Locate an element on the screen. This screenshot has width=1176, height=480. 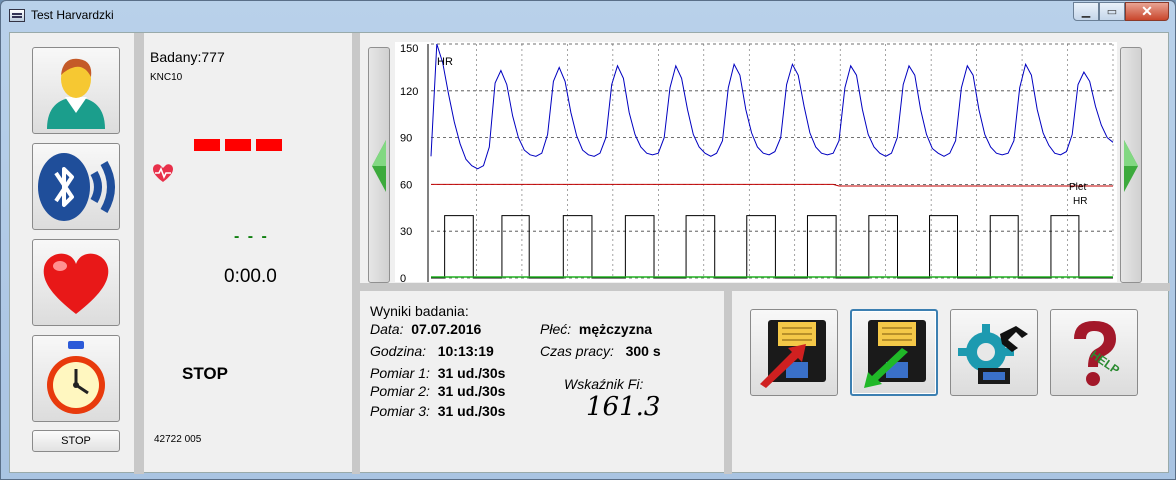
settings-icon is located at coordinates (993, 353).